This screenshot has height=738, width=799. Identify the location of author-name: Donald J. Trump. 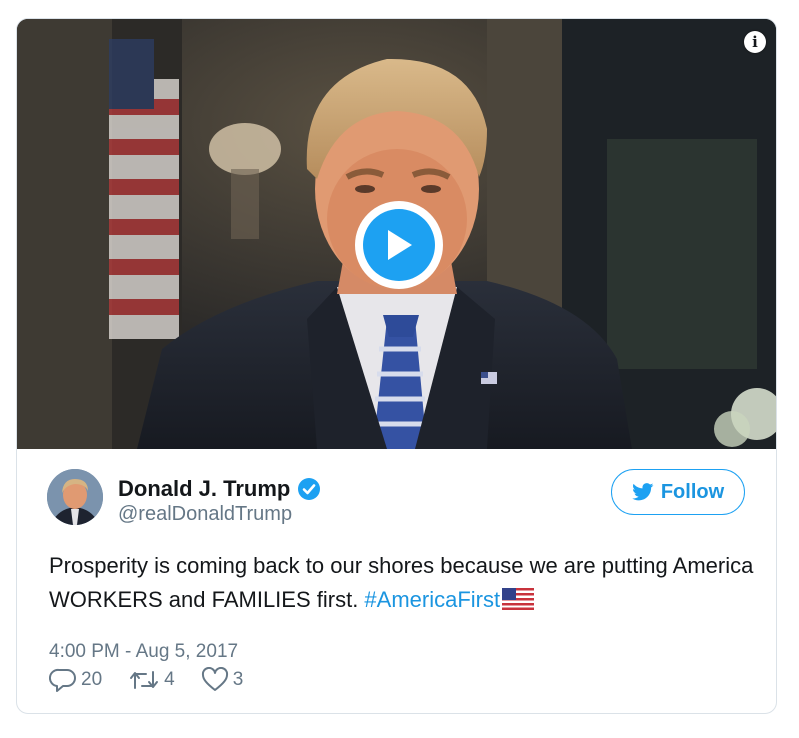
(219, 489).